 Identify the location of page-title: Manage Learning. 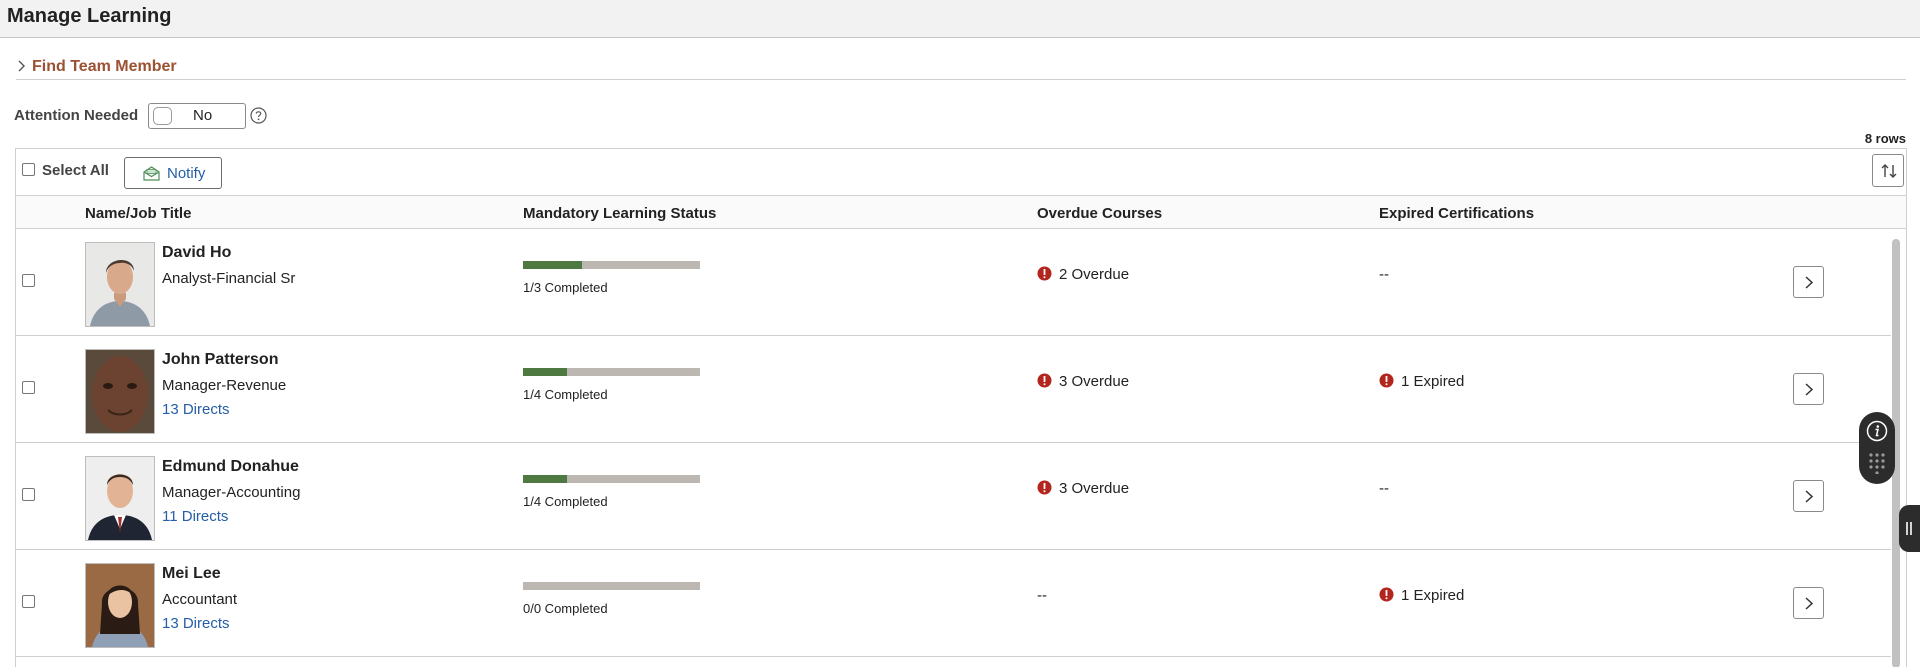
(89, 16).